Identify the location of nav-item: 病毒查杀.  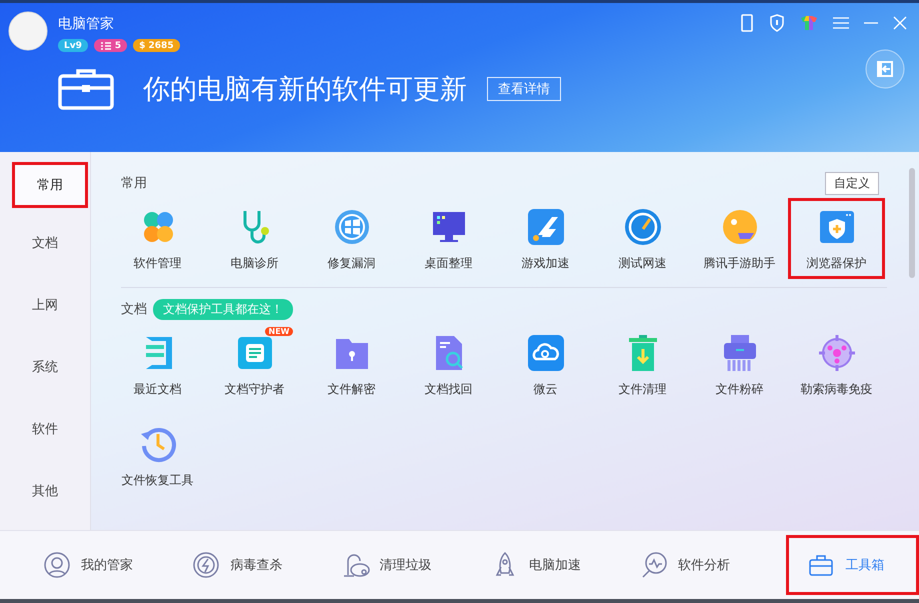
(264, 565).